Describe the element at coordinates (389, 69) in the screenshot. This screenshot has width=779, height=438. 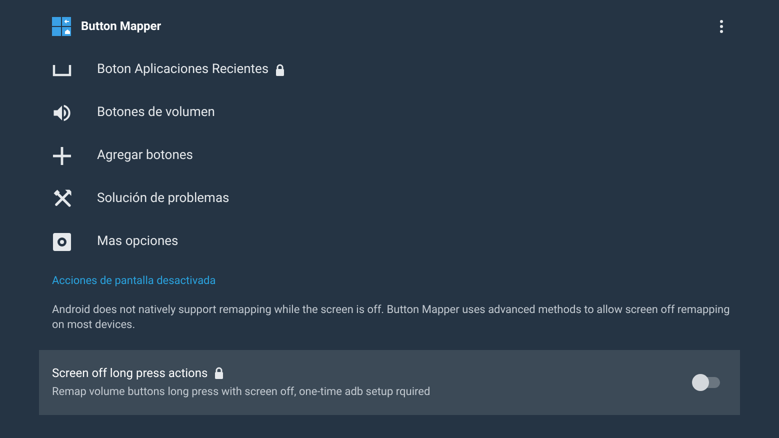
I see `menu-item: Boton Aplicaciones Recientes` at that location.